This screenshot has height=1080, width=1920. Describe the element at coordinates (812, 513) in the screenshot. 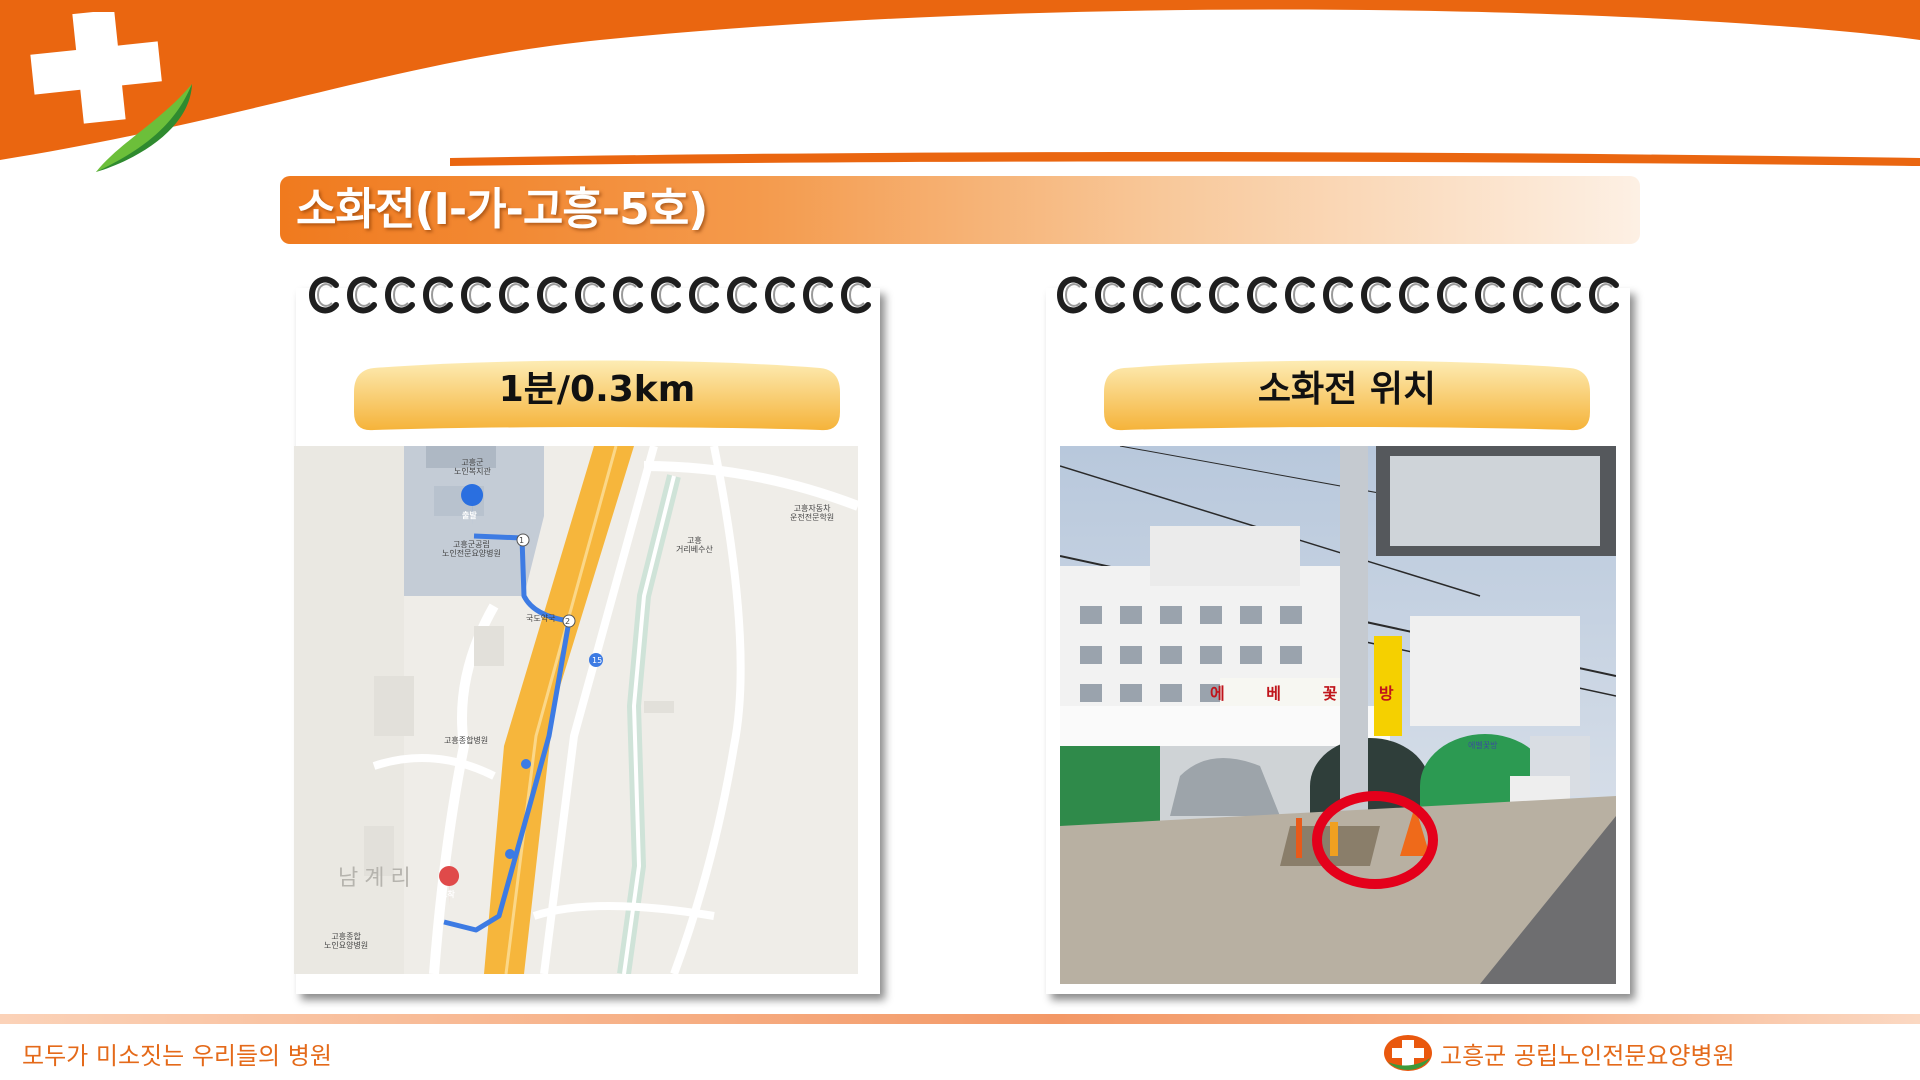

I see `map-label-driving-school: 고흥자동차 운전전문학원` at that location.